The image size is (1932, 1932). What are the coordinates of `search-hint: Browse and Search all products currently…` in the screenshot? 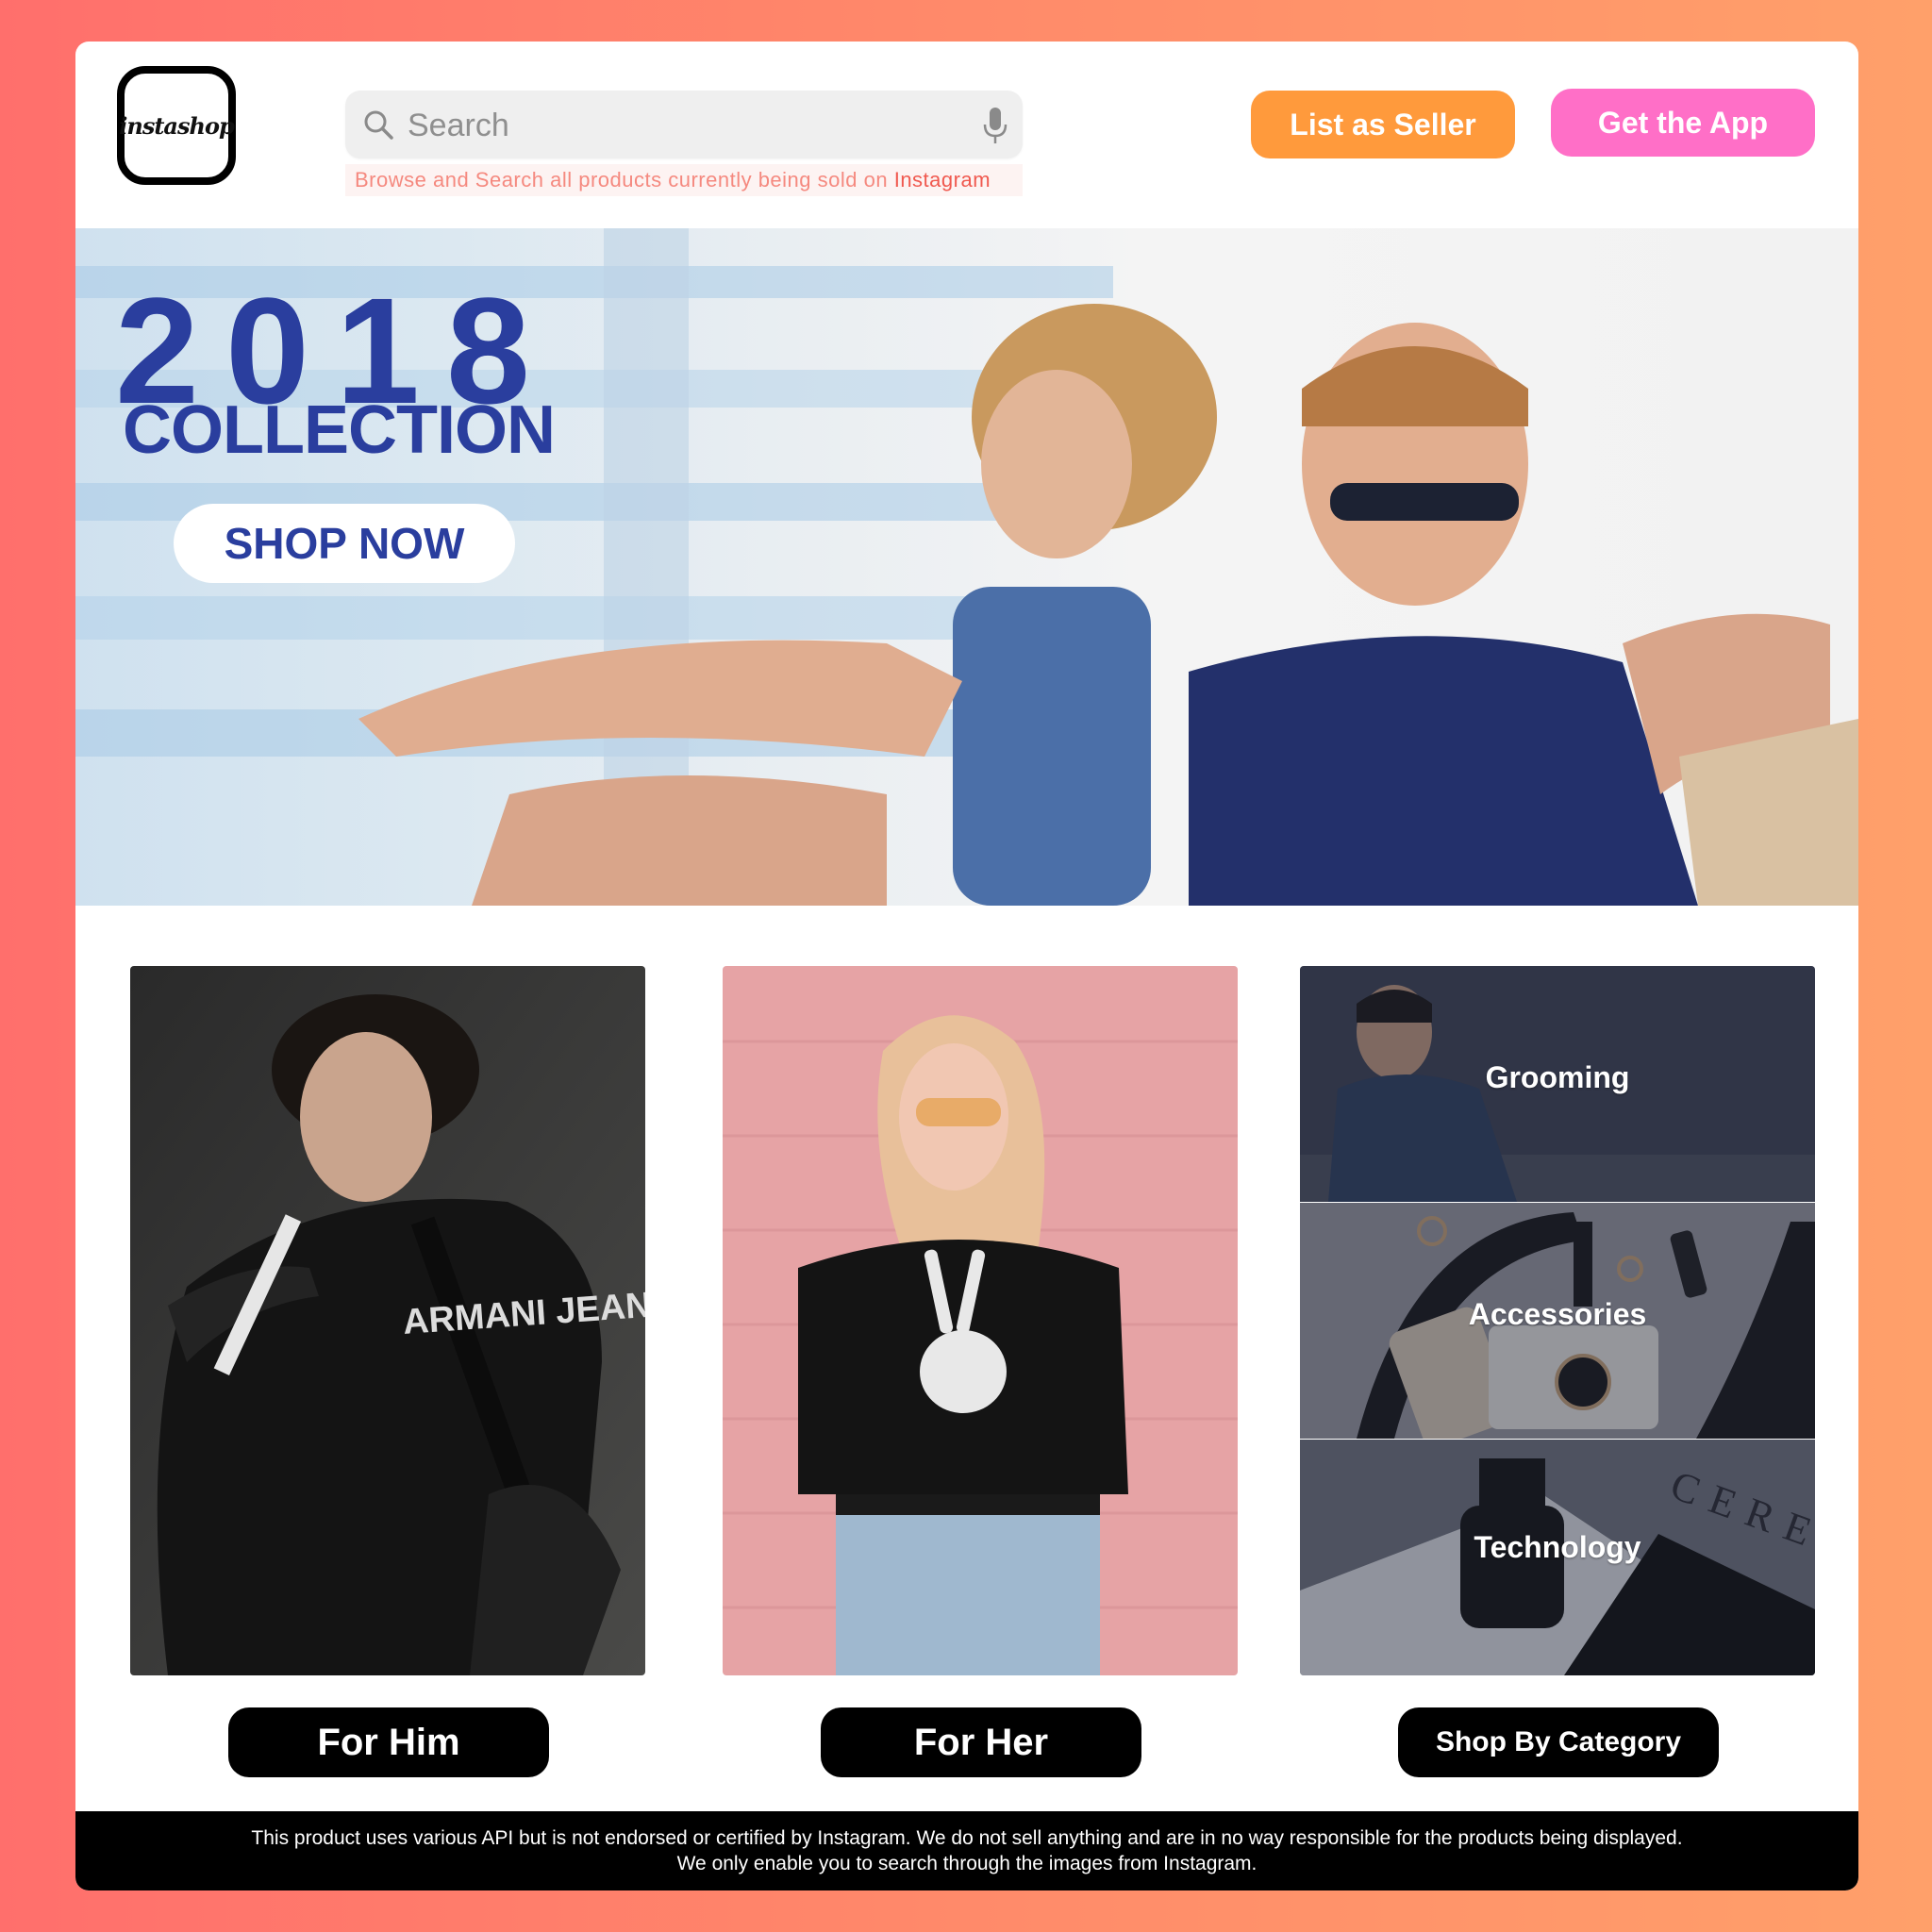 It's located at (684, 180).